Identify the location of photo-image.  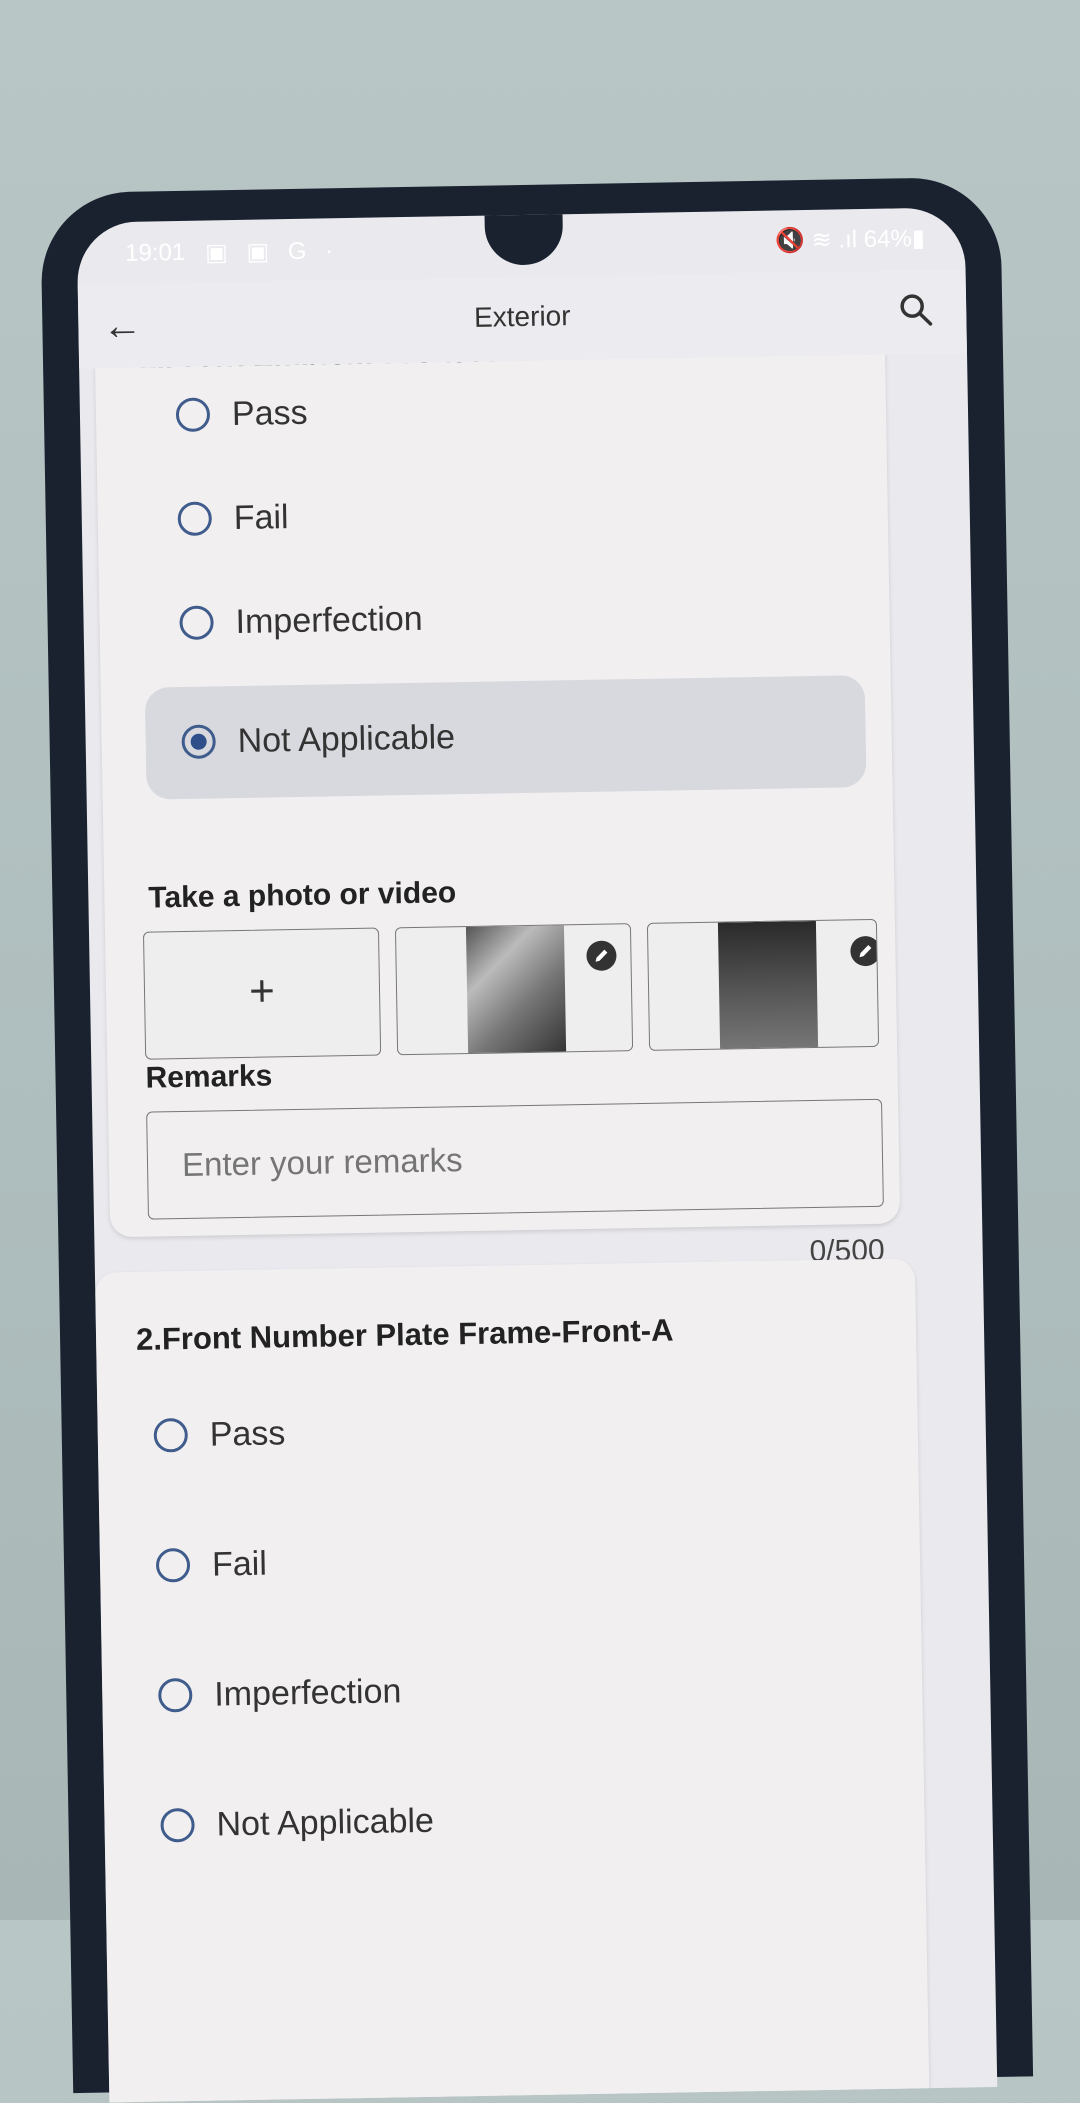
(516, 990).